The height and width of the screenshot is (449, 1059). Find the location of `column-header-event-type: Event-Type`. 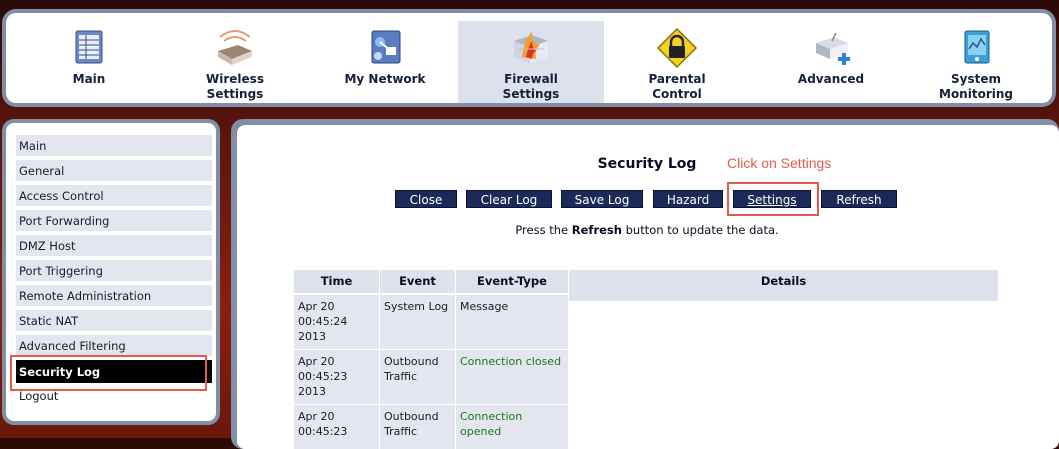

column-header-event-type: Event-Type is located at coordinates (512, 281).